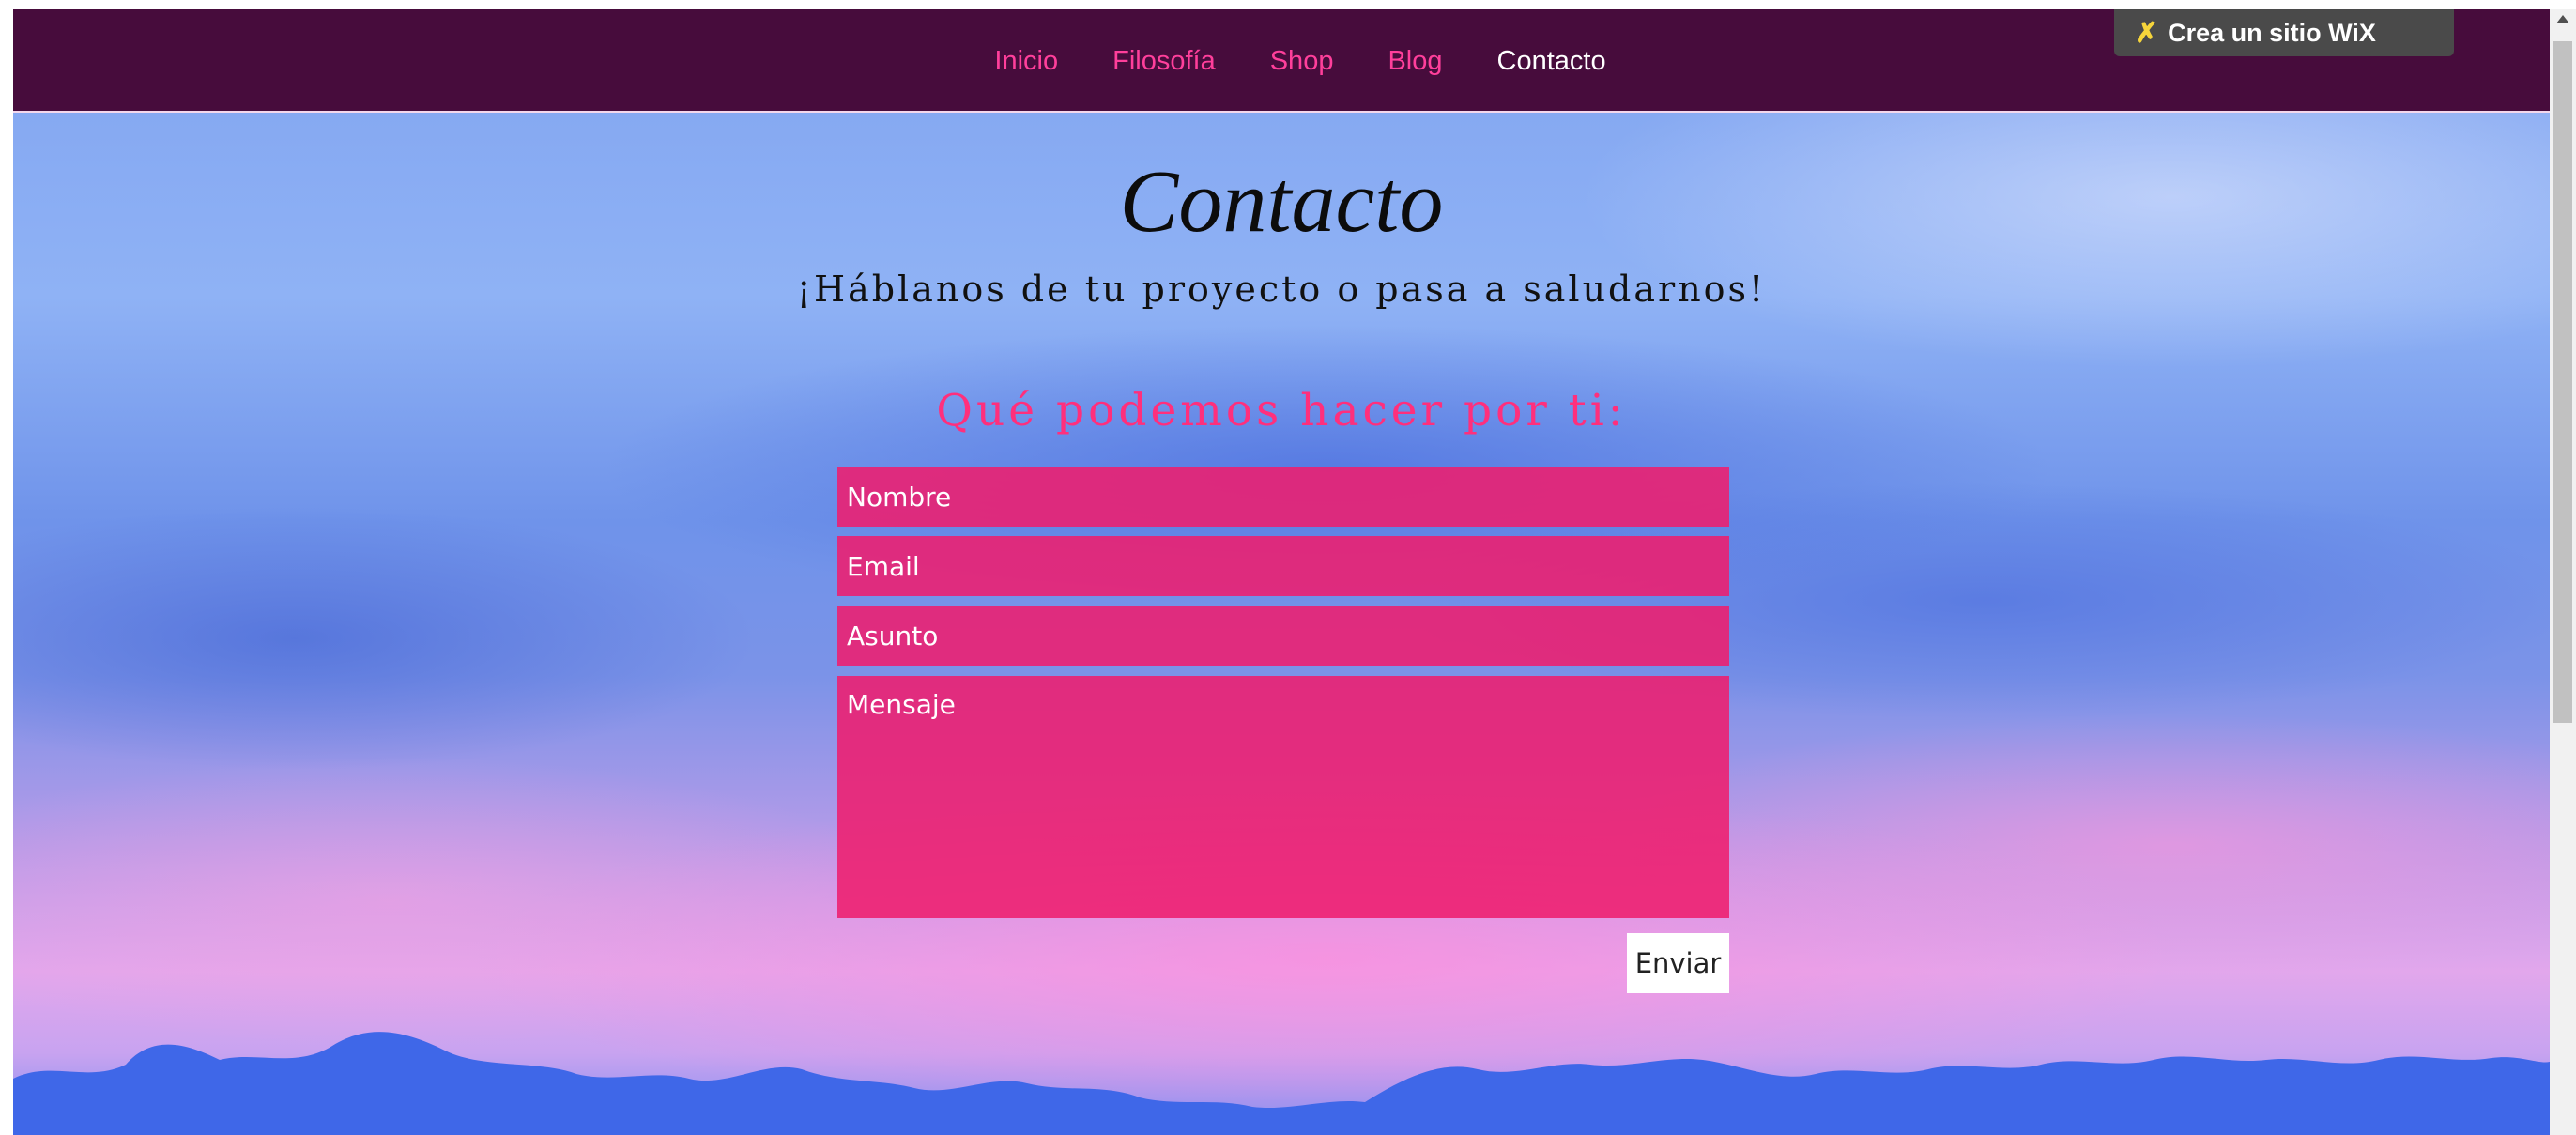  Describe the element at coordinates (1415, 61) in the screenshot. I see `nav-link-blog: Blog` at that location.